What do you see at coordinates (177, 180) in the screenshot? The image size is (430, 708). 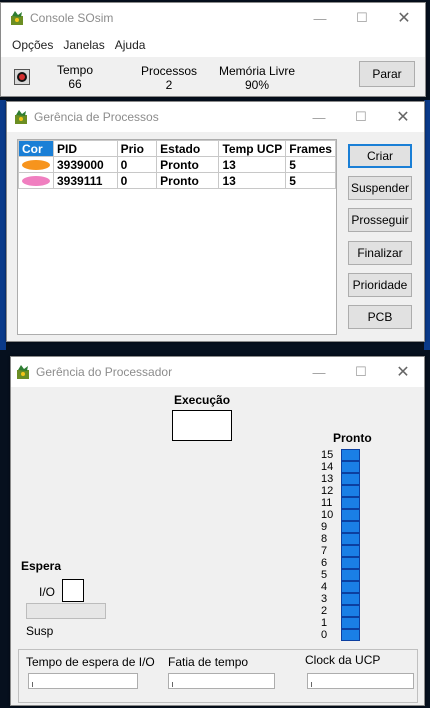 I see `table-row: 3939111 0 Pronto 13 5` at bounding box center [177, 180].